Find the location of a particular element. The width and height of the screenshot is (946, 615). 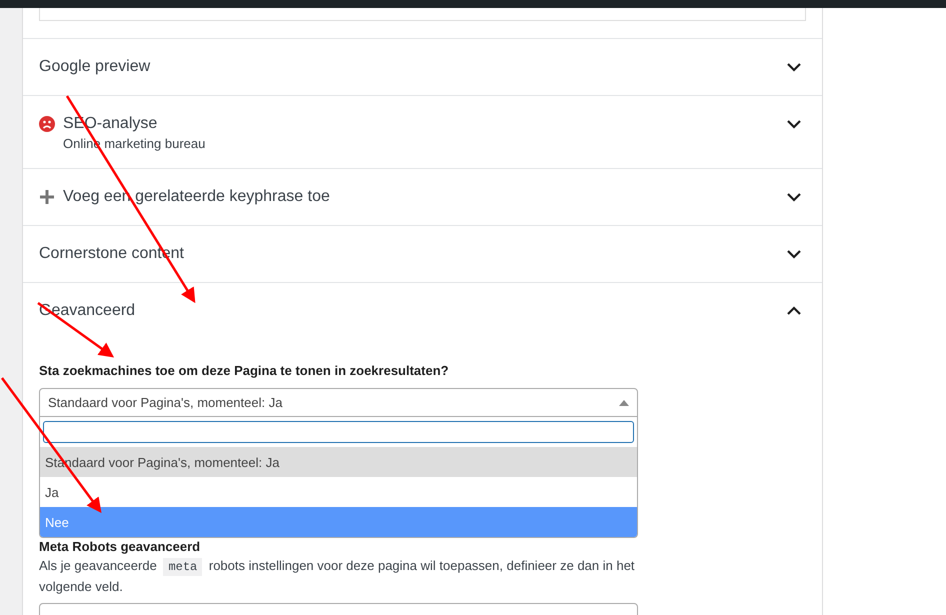

sad-face-icon is located at coordinates (47, 124).